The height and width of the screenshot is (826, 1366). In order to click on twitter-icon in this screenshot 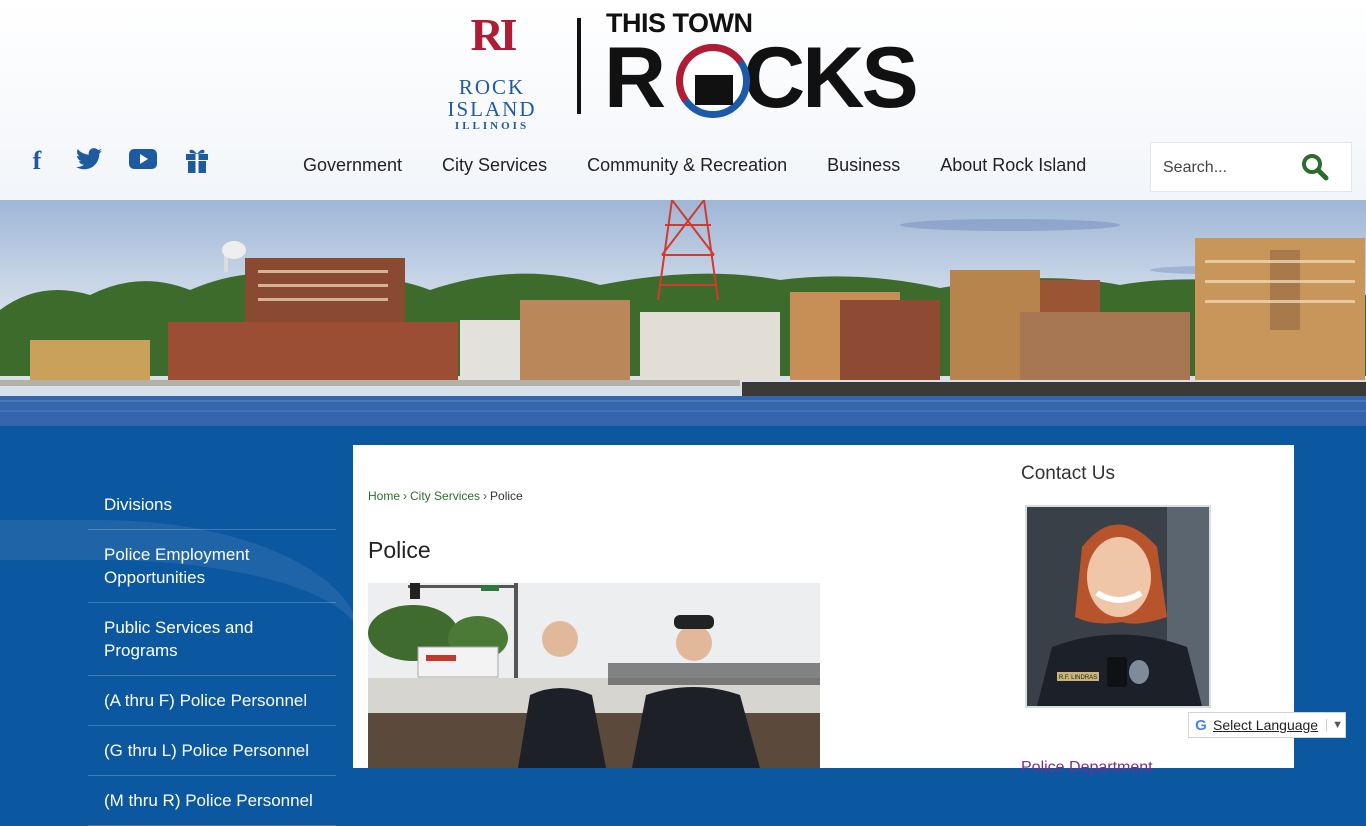, I will do `click(89, 163)`.